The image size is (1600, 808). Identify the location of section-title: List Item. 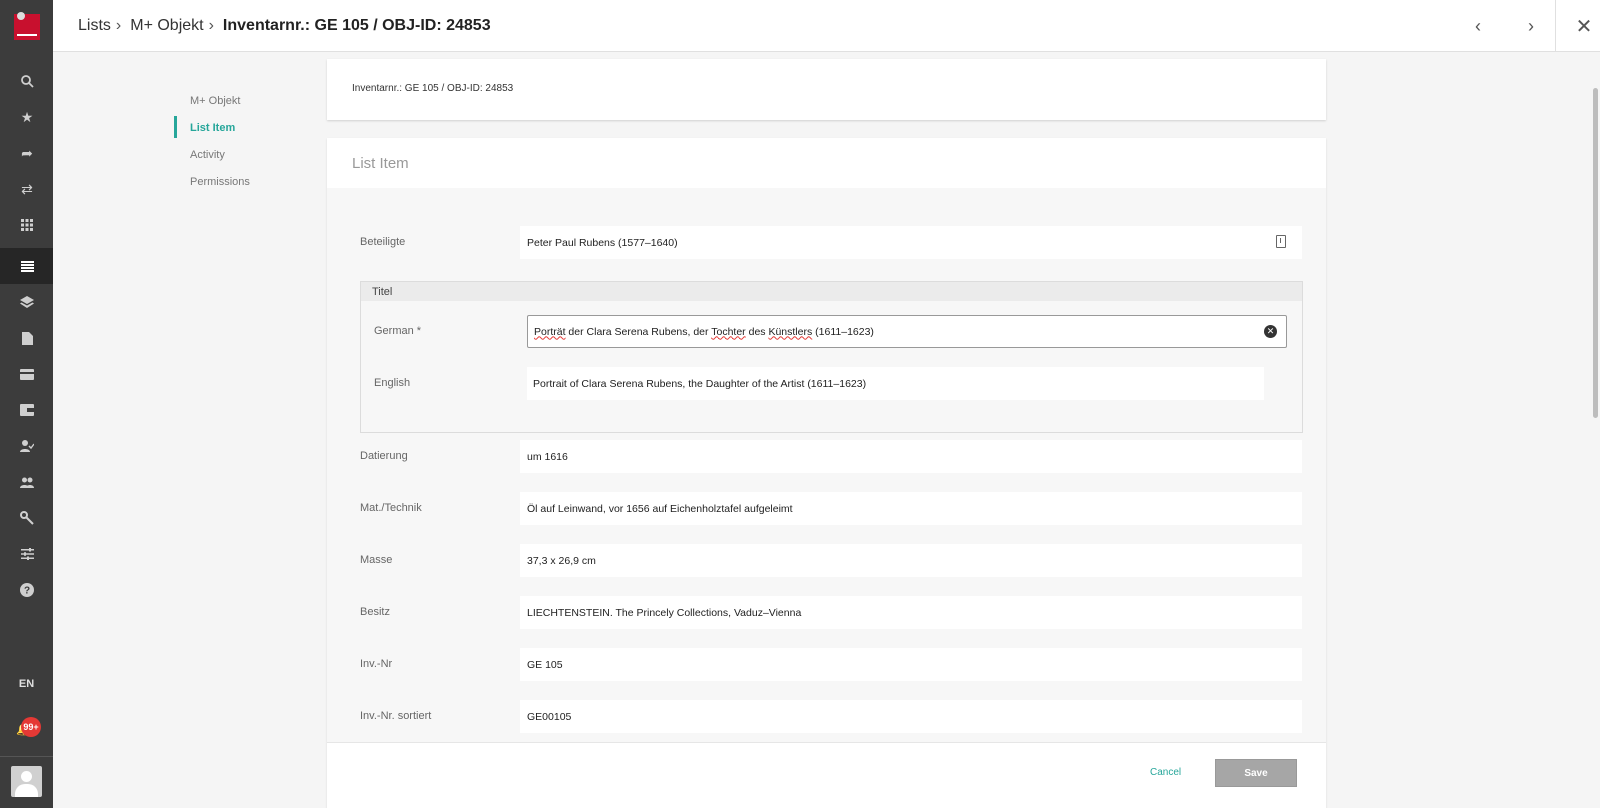
(826, 163).